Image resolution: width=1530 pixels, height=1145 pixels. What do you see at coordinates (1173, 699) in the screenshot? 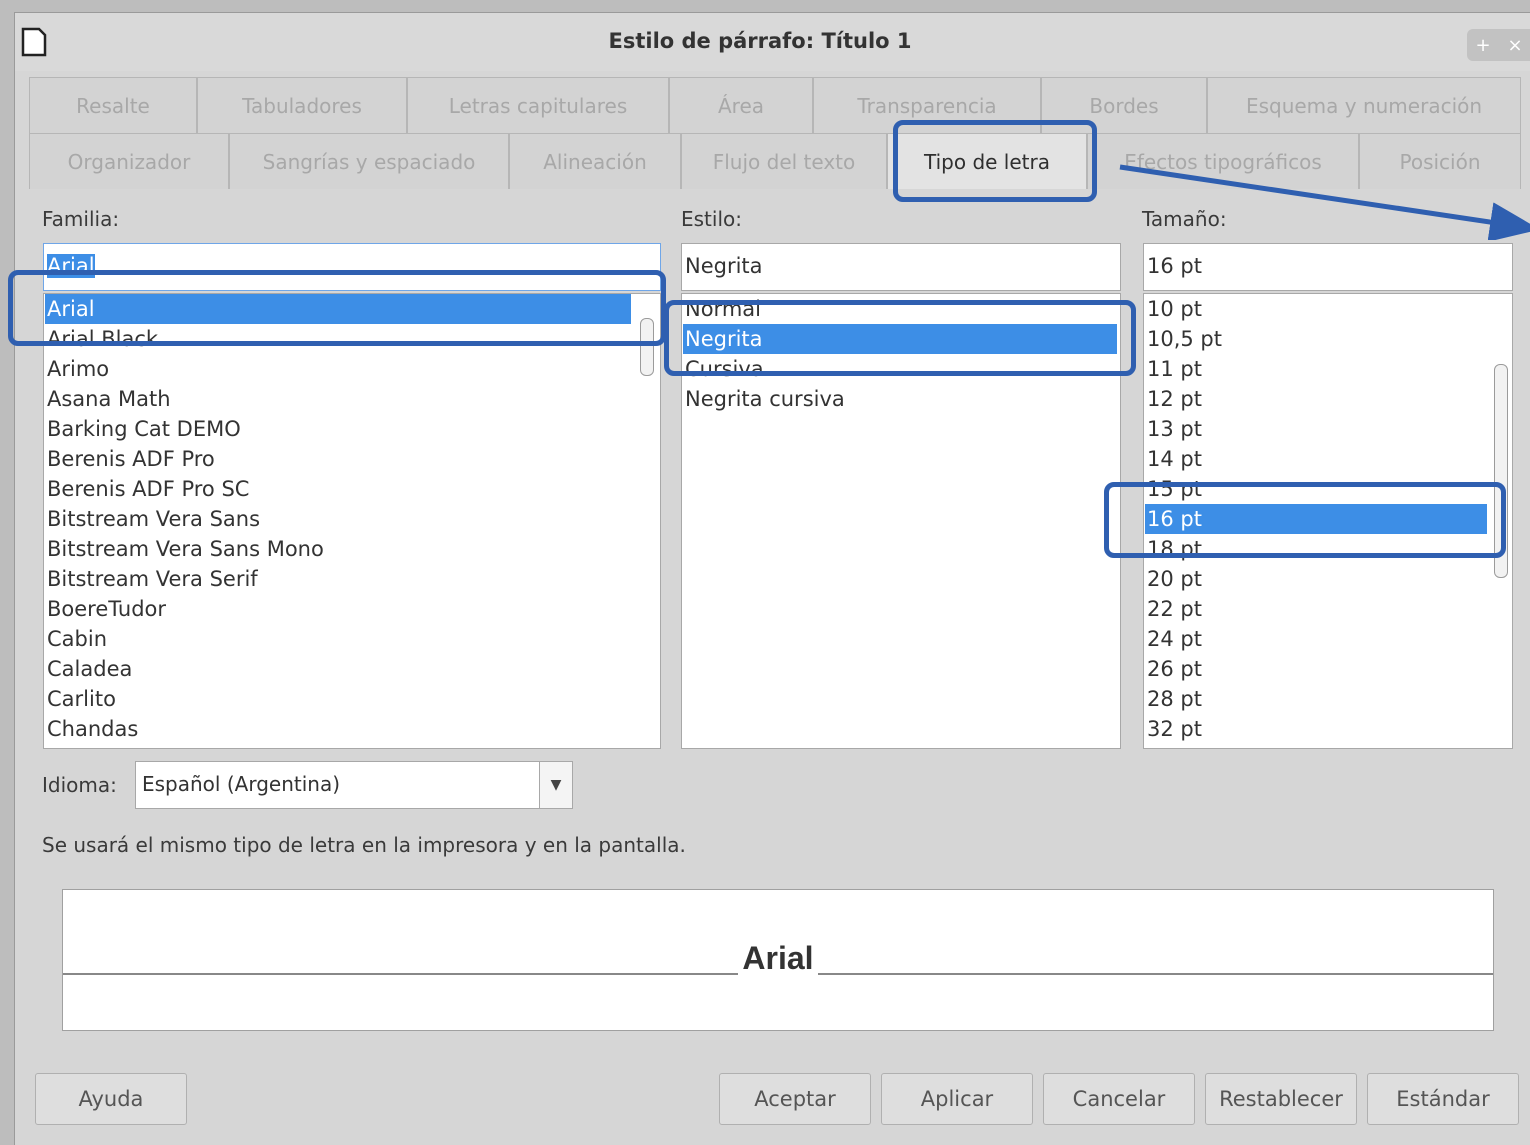
I see `list-item: 28 pt` at bounding box center [1173, 699].